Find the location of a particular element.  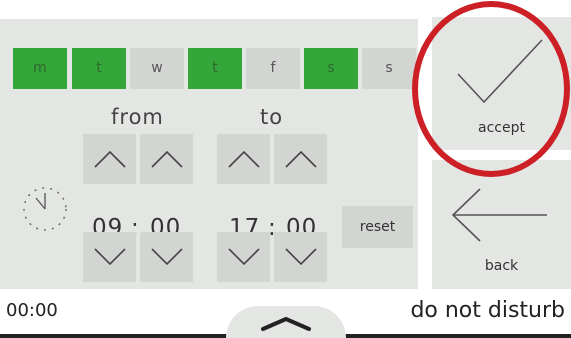

back-button: back is located at coordinates (501, 224).